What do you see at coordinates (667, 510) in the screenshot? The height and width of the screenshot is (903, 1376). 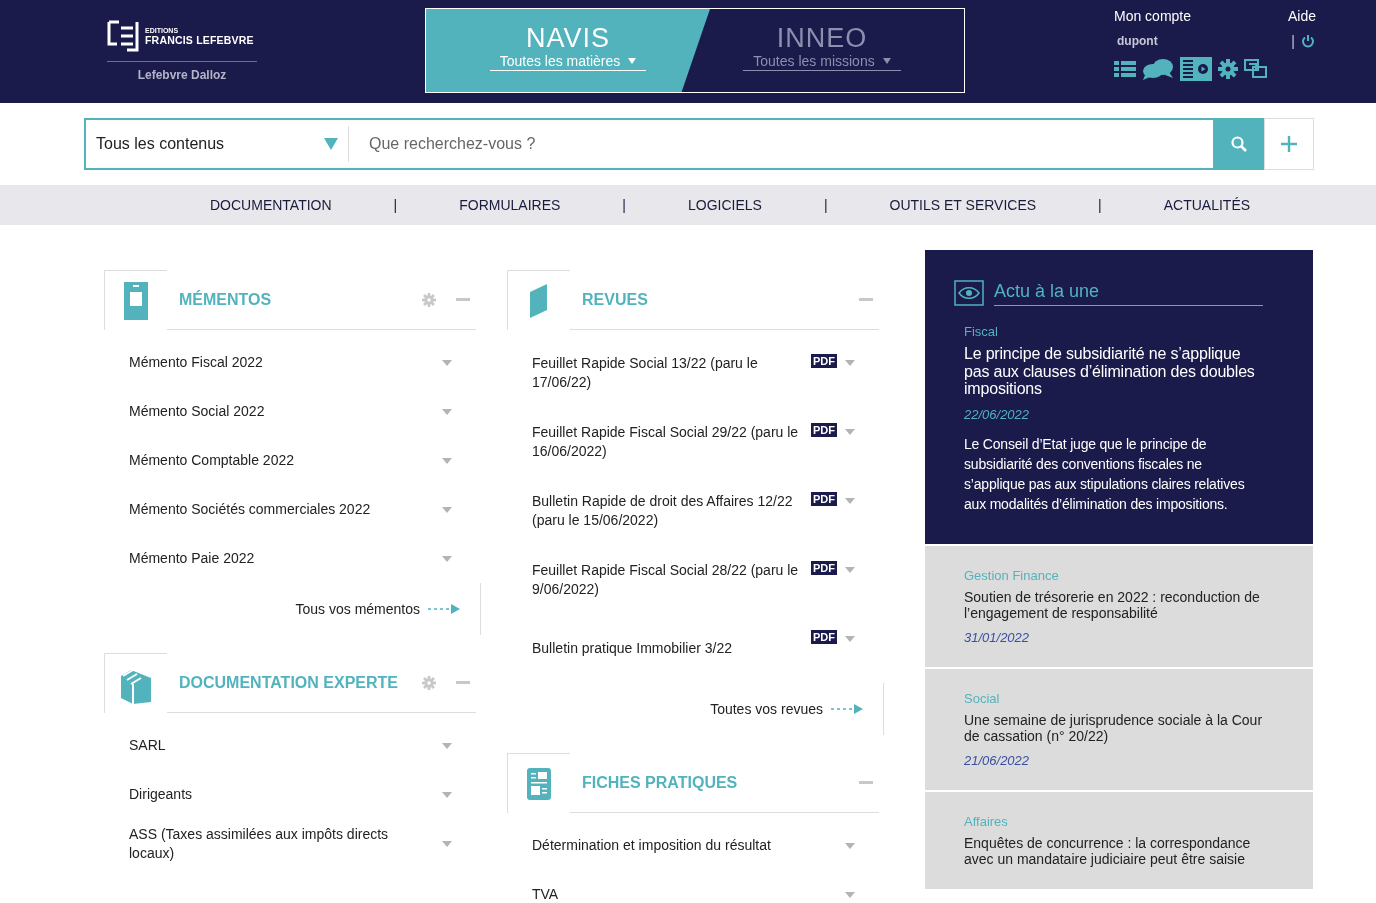 I see `document-link: Bulletin Rapide de droit des Affaires 12/22 (paru le 15/06/2022)` at bounding box center [667, 510].